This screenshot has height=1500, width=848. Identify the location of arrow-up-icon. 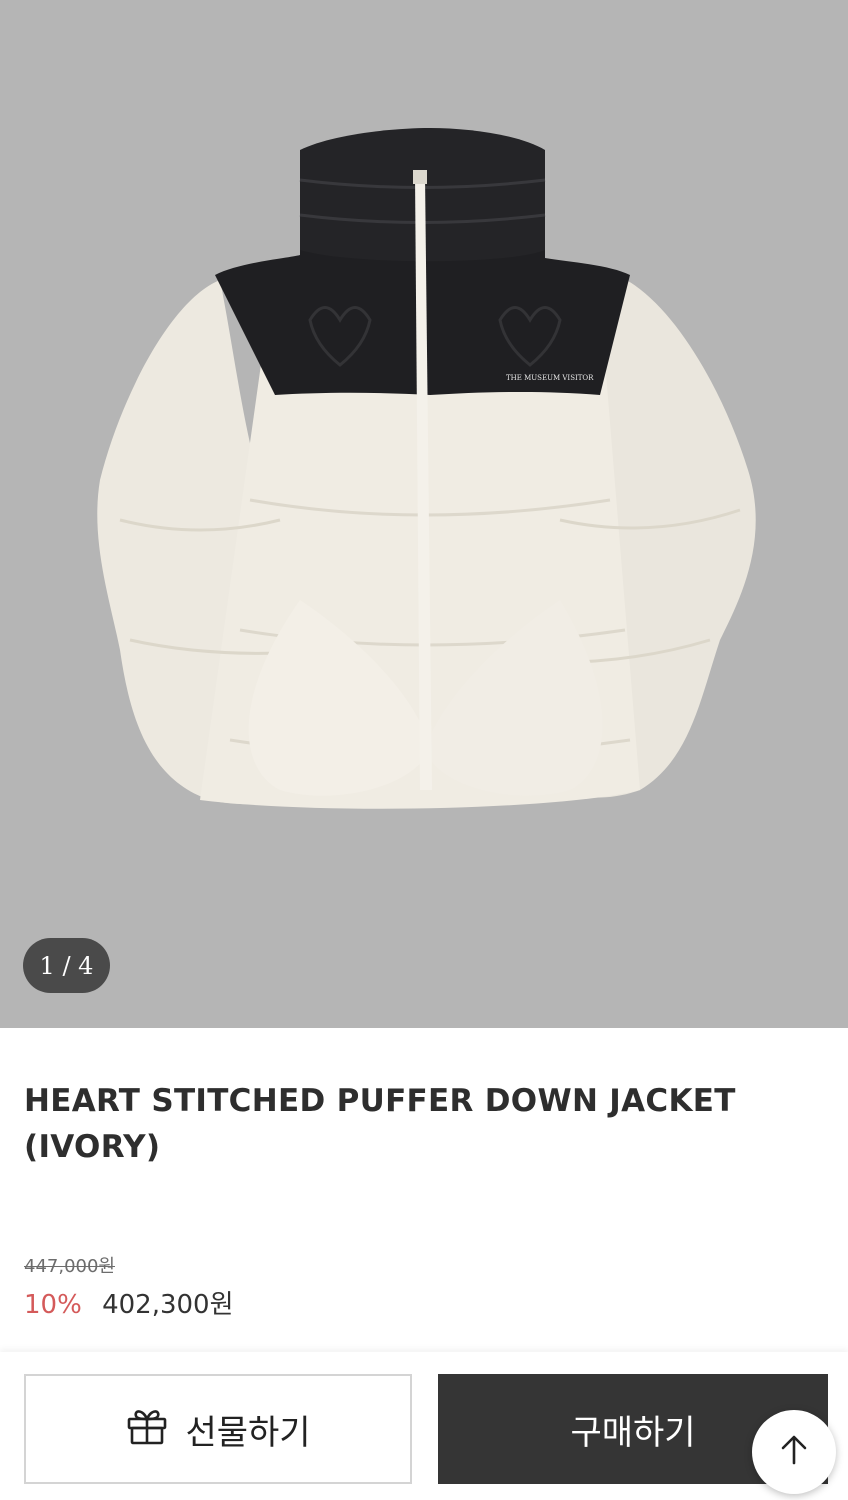
(794, 1452).